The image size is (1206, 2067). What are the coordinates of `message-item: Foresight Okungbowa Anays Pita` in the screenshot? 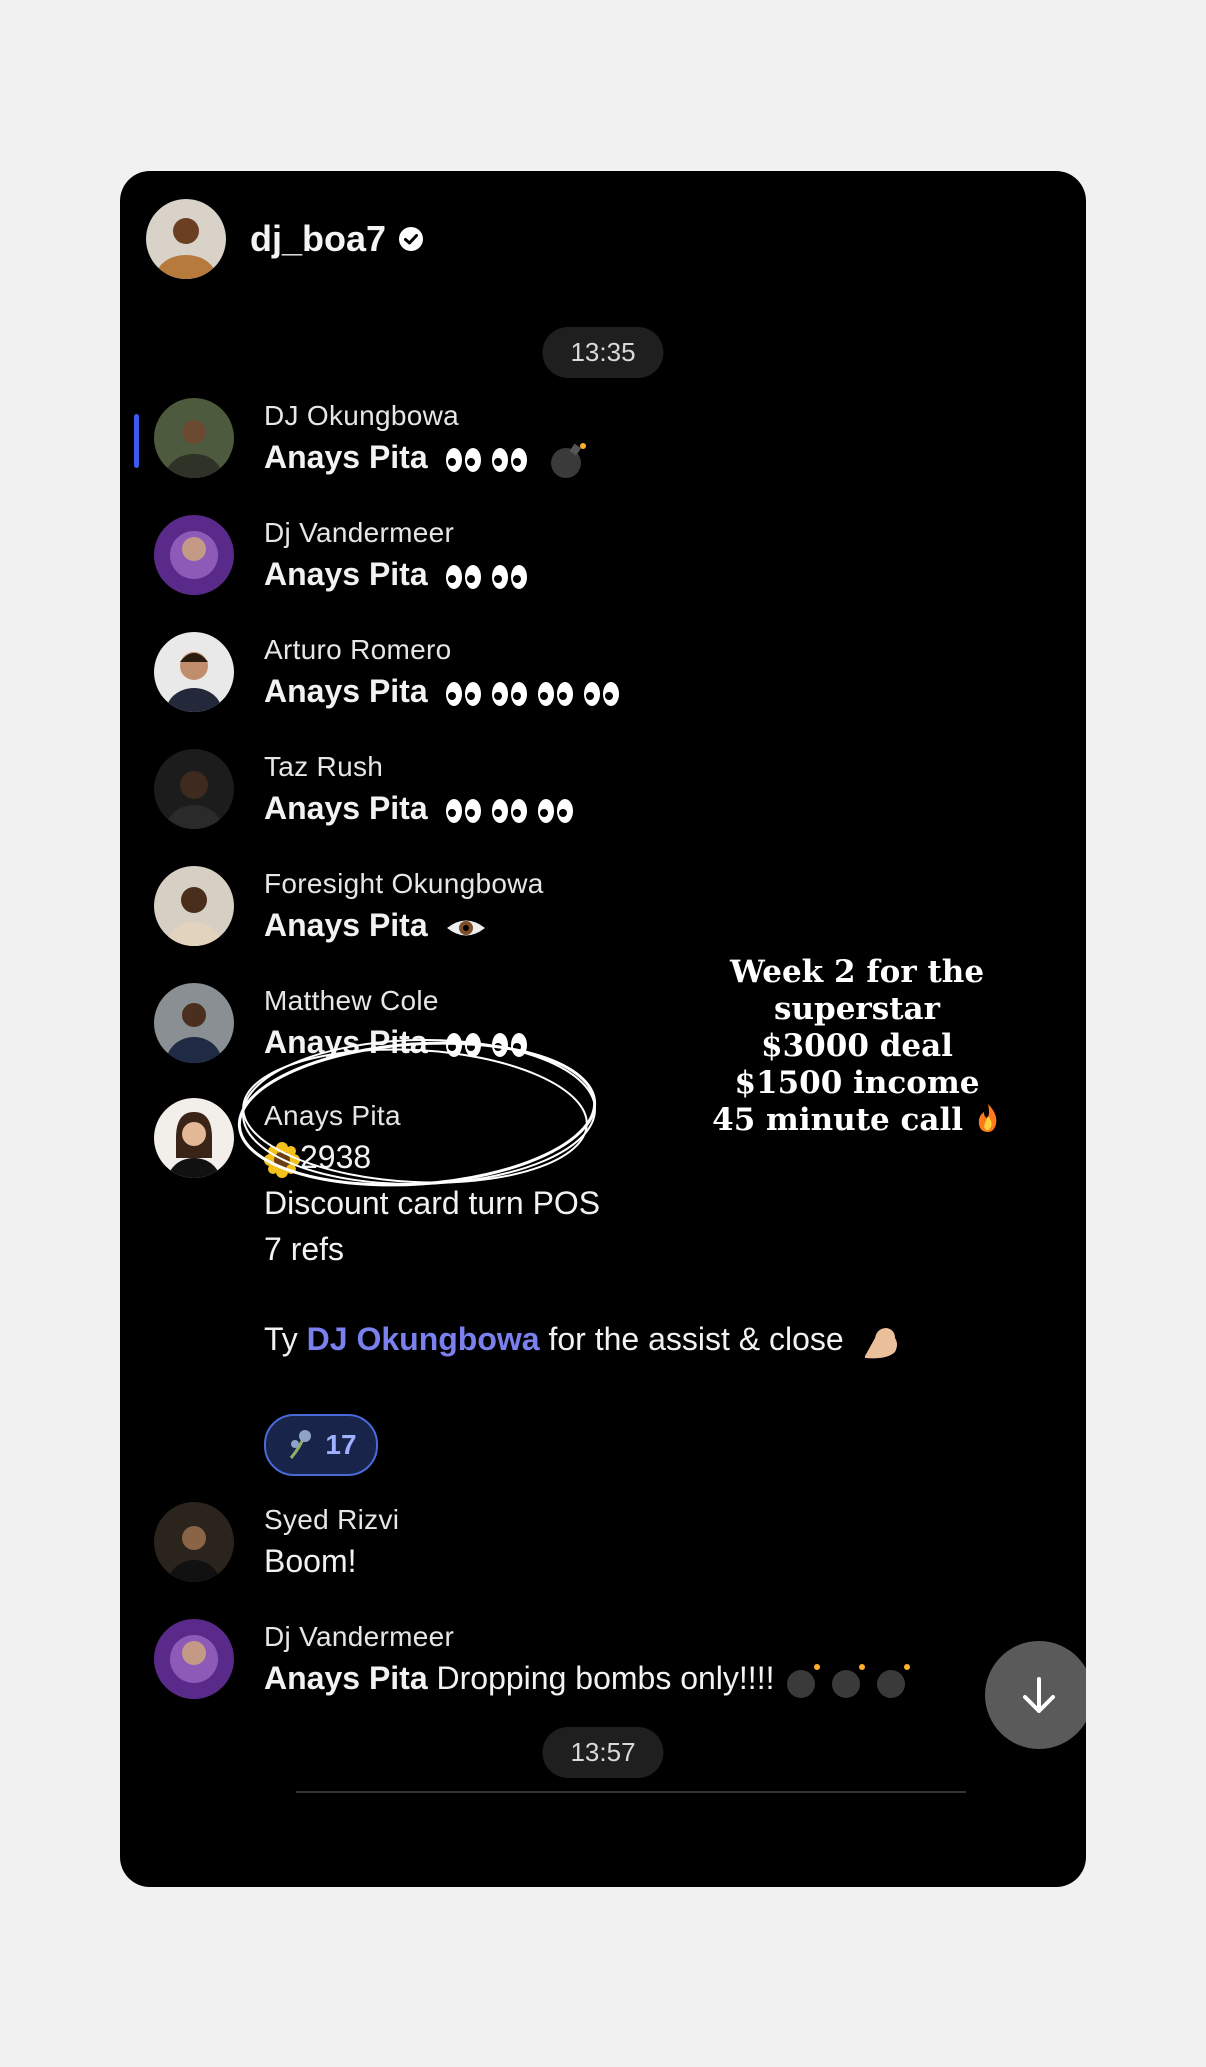 It's located at (349, 907).